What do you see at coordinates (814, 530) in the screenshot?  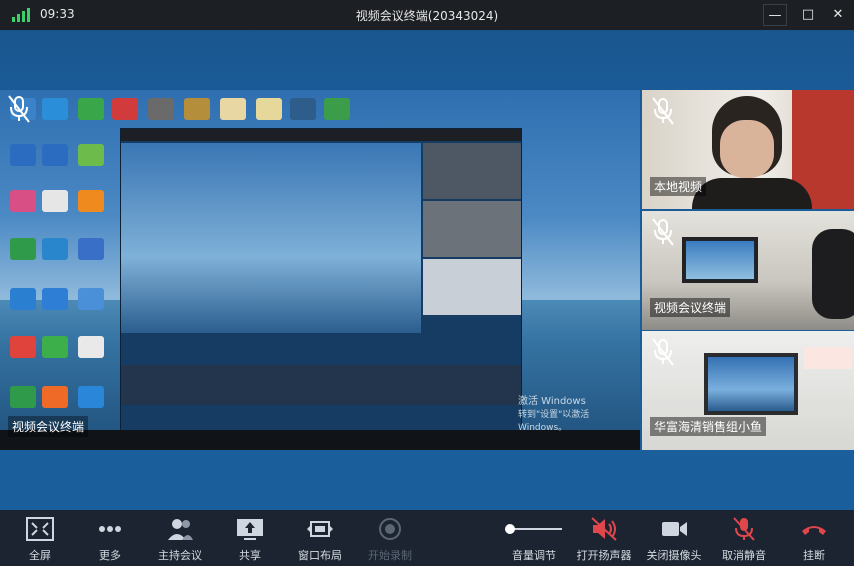 I see `hangup-phone-icon` at bounding box center [814, 530].